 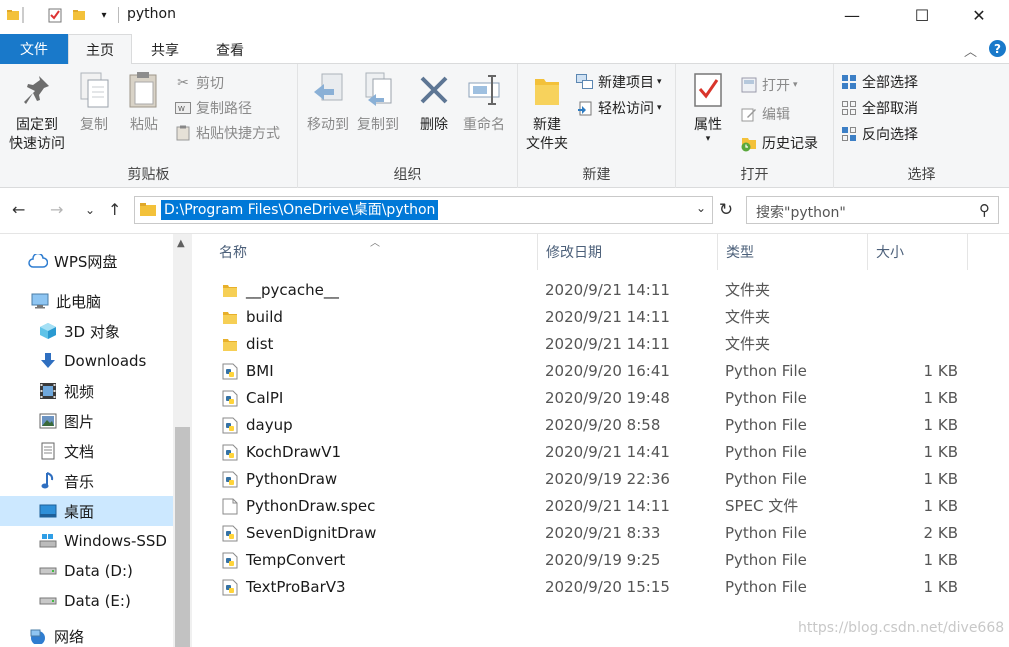 I want to click on paste-shortcut-button: 粘贴快捷方式, so click(x=227, y=133).